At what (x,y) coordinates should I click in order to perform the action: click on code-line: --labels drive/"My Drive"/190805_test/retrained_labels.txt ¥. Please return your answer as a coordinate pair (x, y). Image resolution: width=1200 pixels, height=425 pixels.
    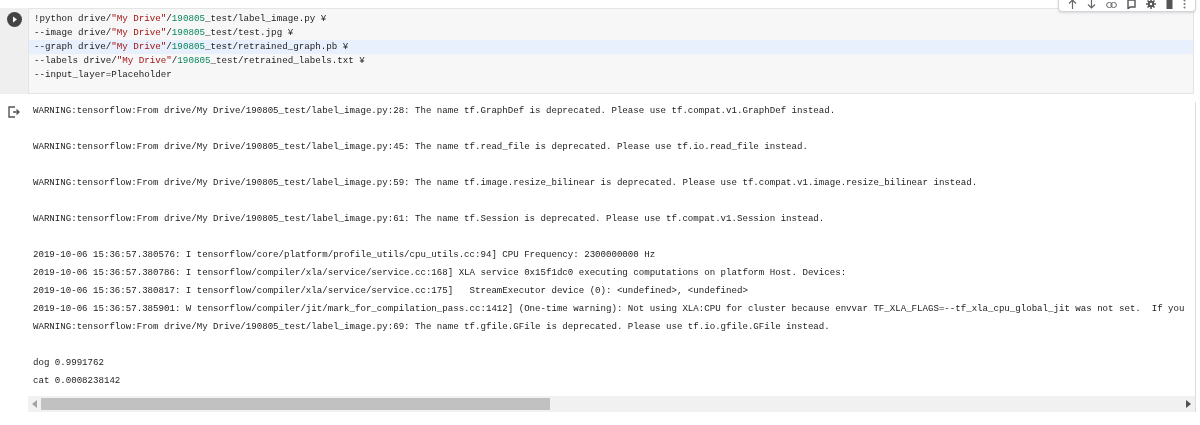
    Looking at the image, I should click on (199, 61).